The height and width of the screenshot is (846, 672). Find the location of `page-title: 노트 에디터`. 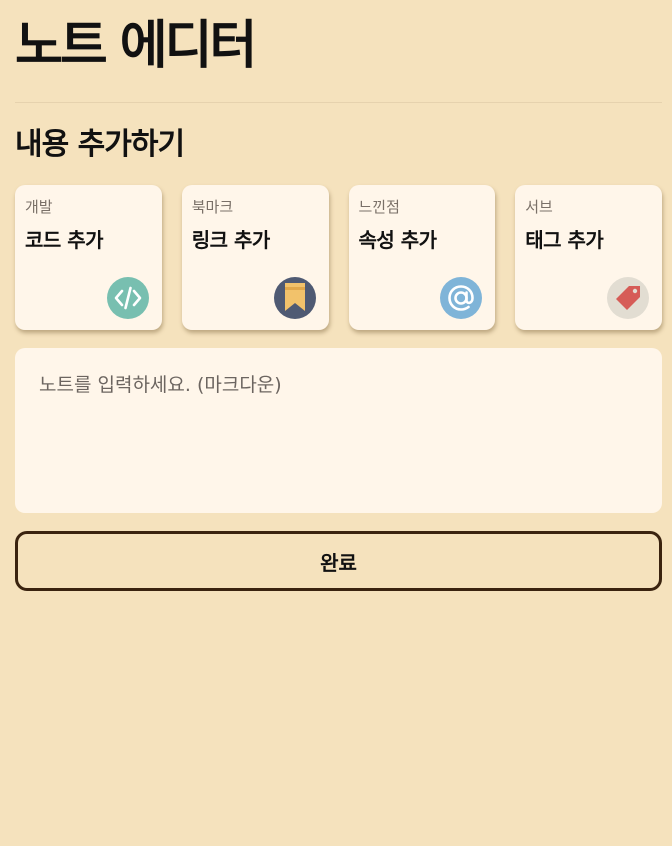

page-title: 노트 에디터 is located at coordinates (136, 46).